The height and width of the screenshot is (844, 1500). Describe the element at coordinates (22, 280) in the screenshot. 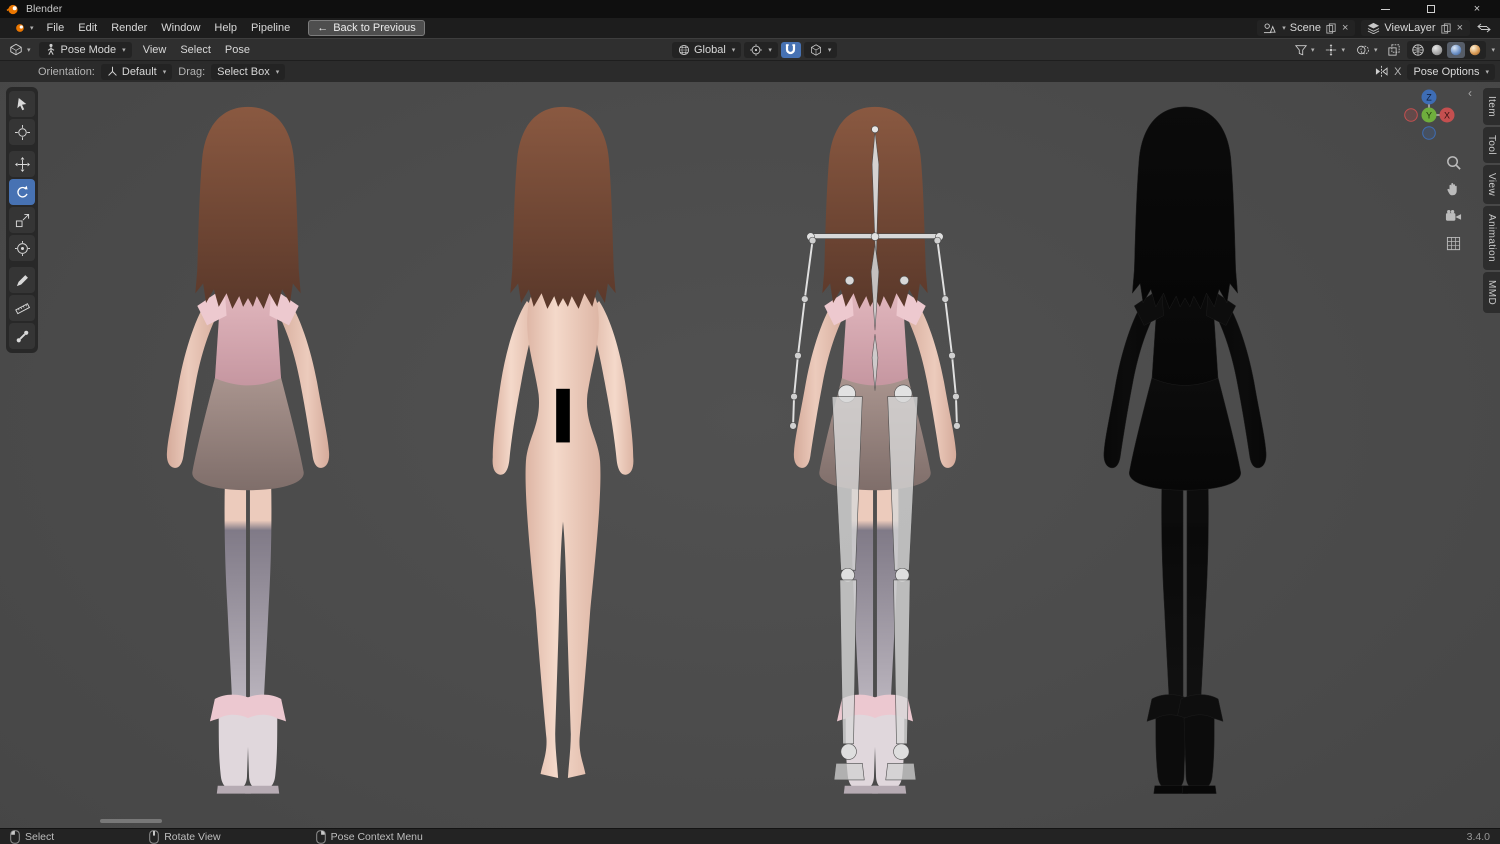

I see `tool-annotate` at that location.